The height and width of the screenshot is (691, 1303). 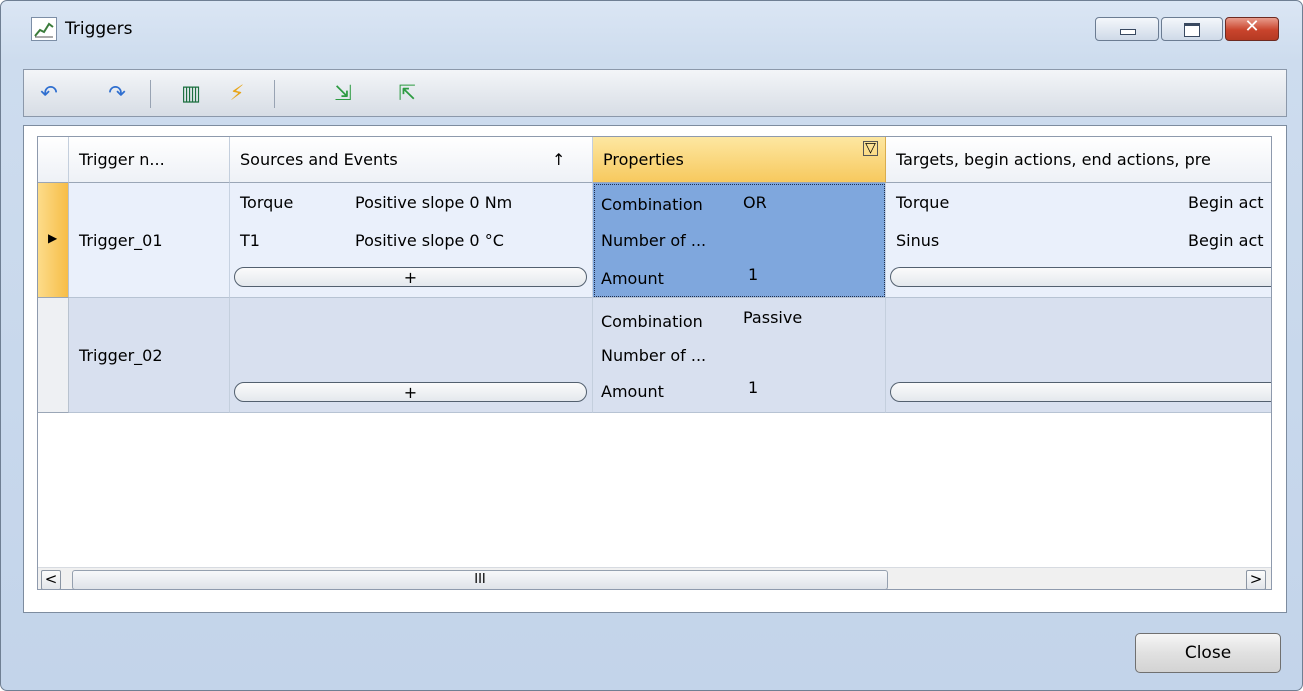 What do you see at coordinates (1078, 355) in the screenshot?
I see `cell-targets` at bounding box center [1078, 355].